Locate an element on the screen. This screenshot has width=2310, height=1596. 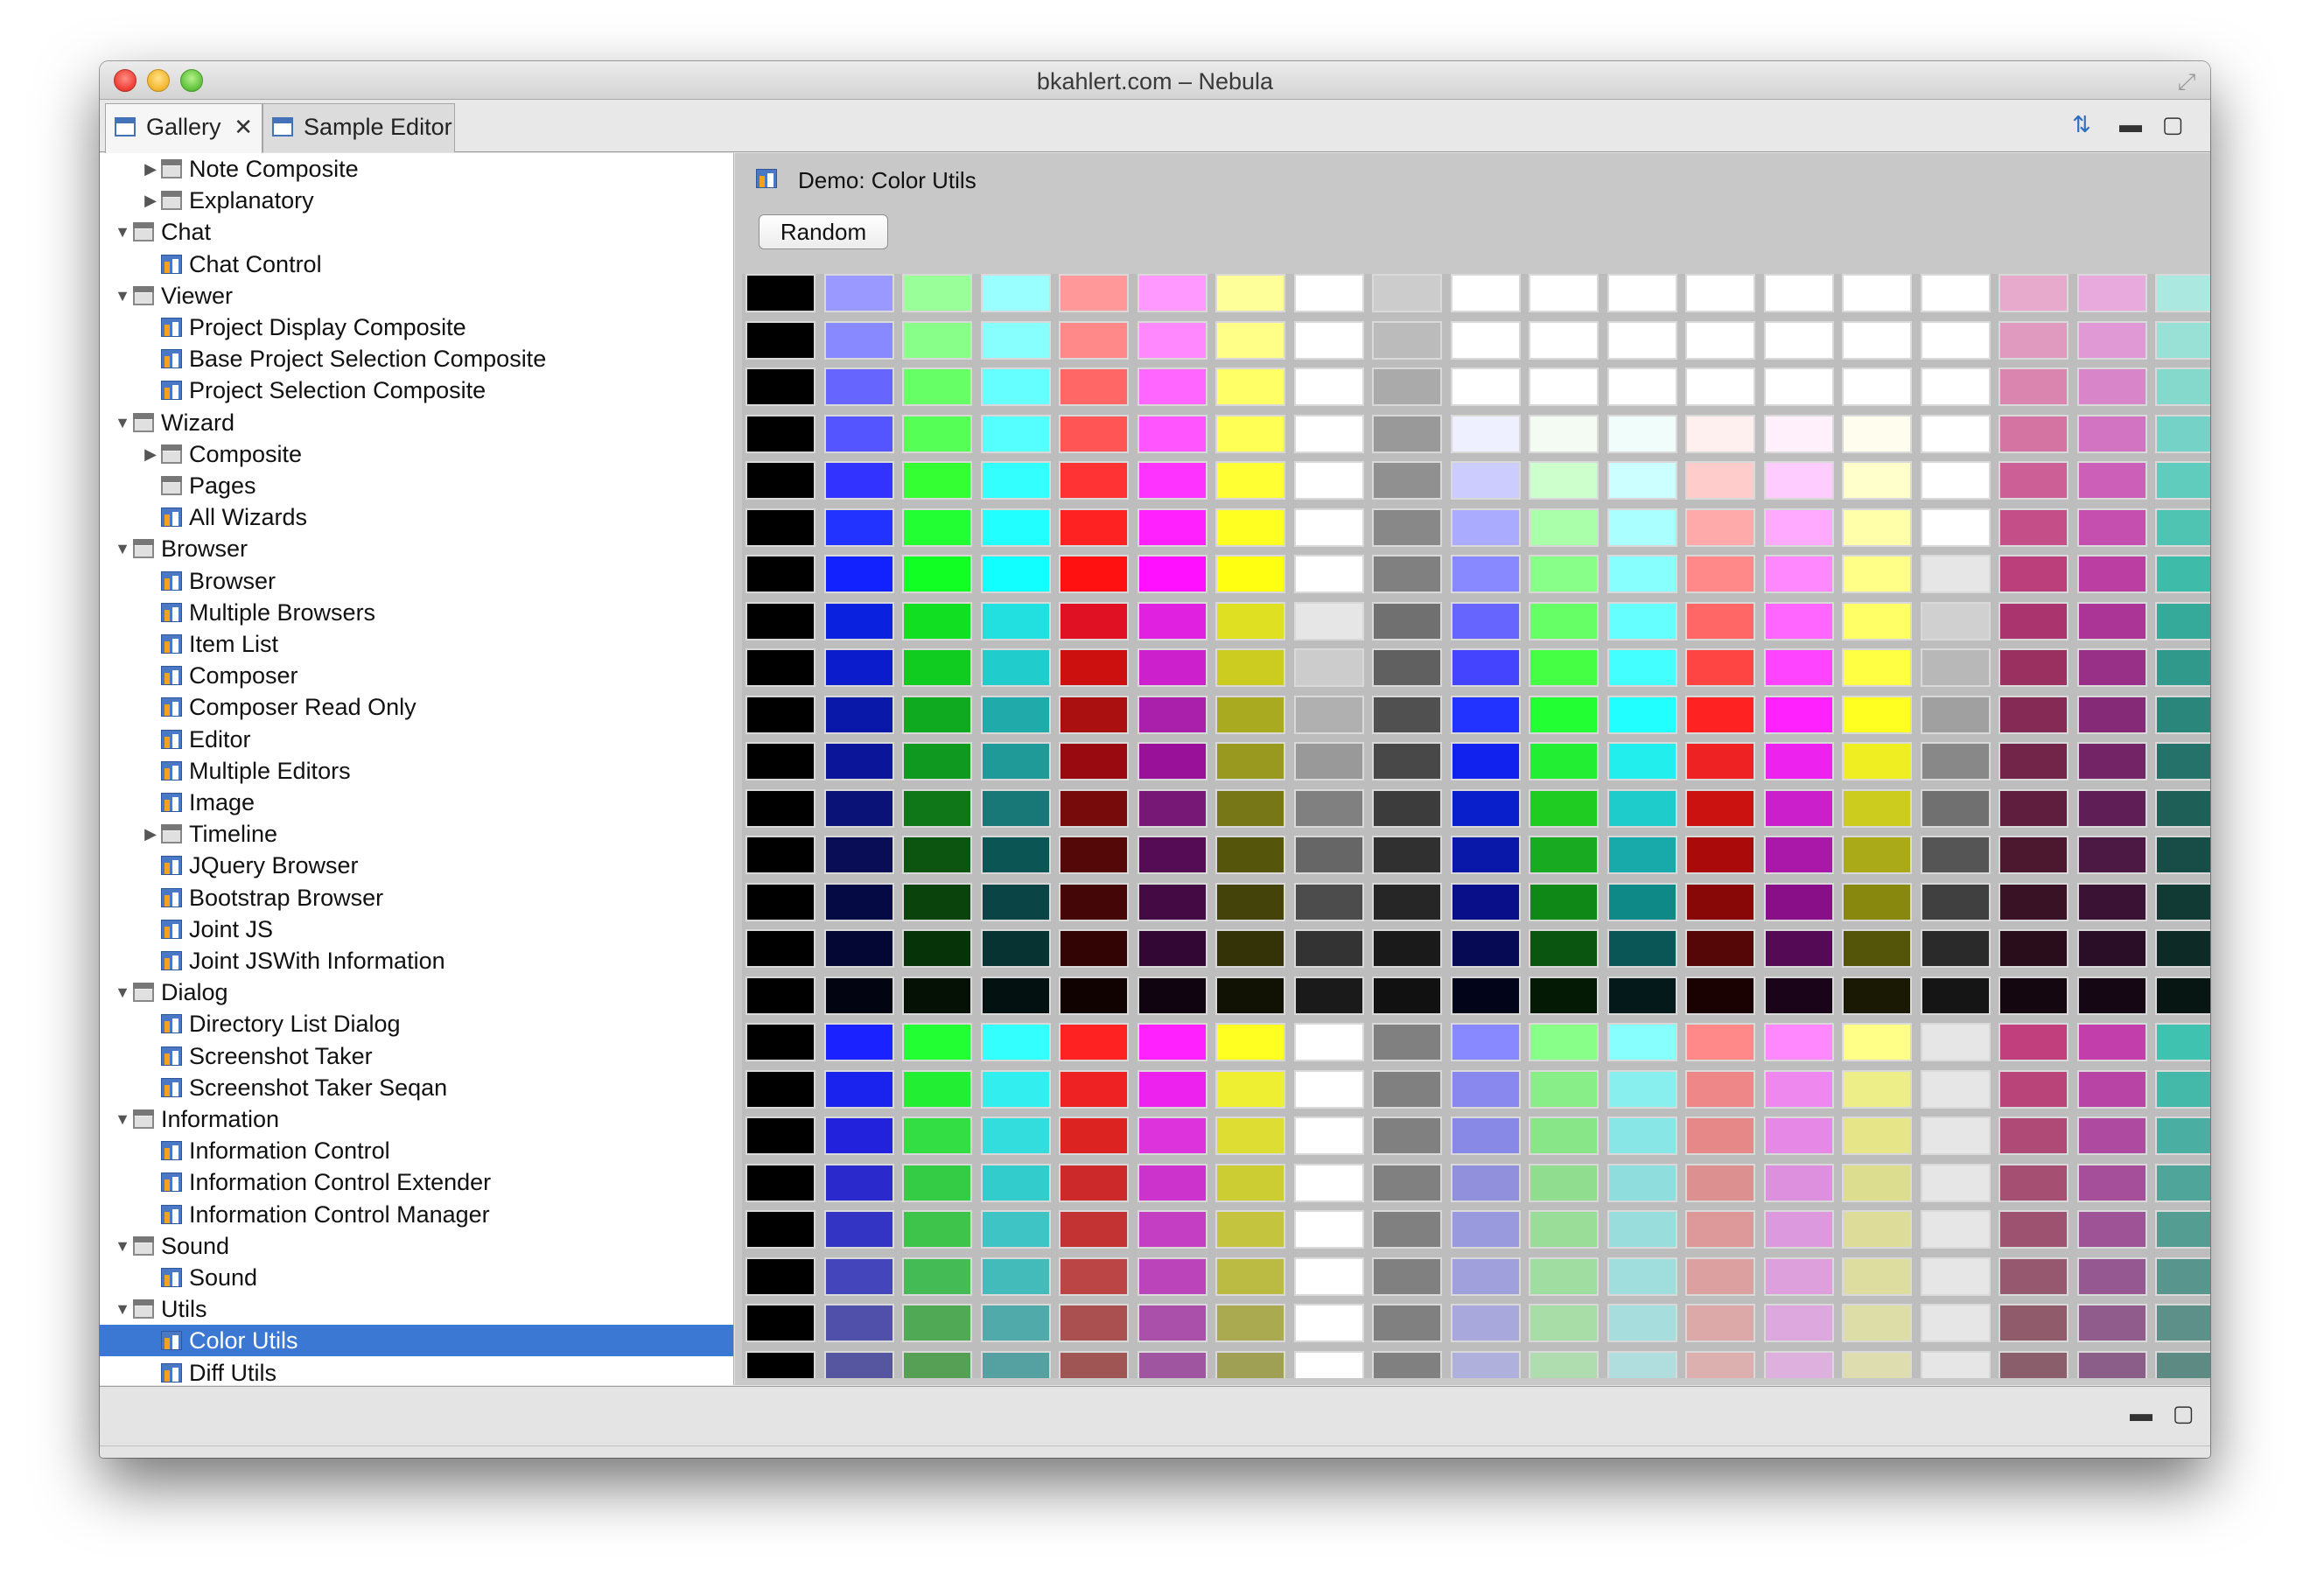
tree-item: Multiple Browsers is located at coordinates (416, 612).